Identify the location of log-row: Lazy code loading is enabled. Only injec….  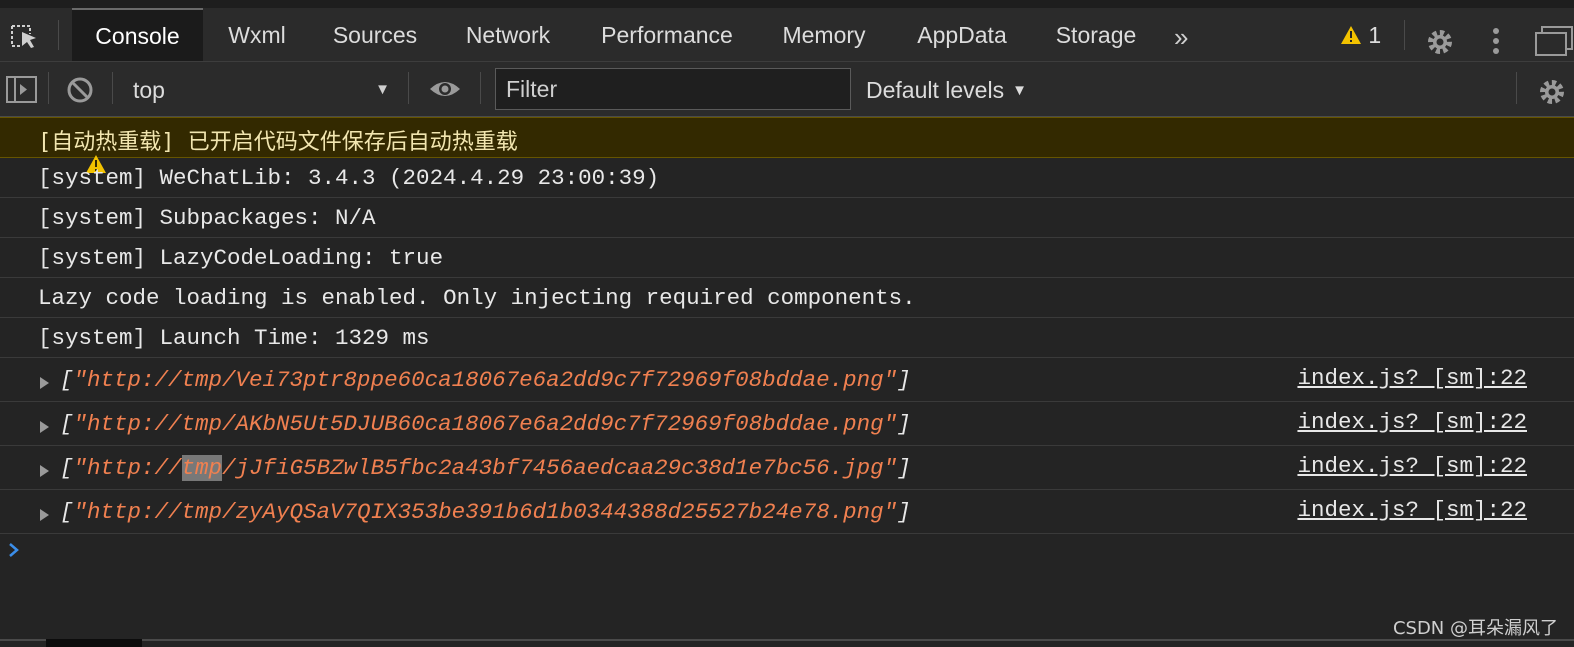
(787, 298).